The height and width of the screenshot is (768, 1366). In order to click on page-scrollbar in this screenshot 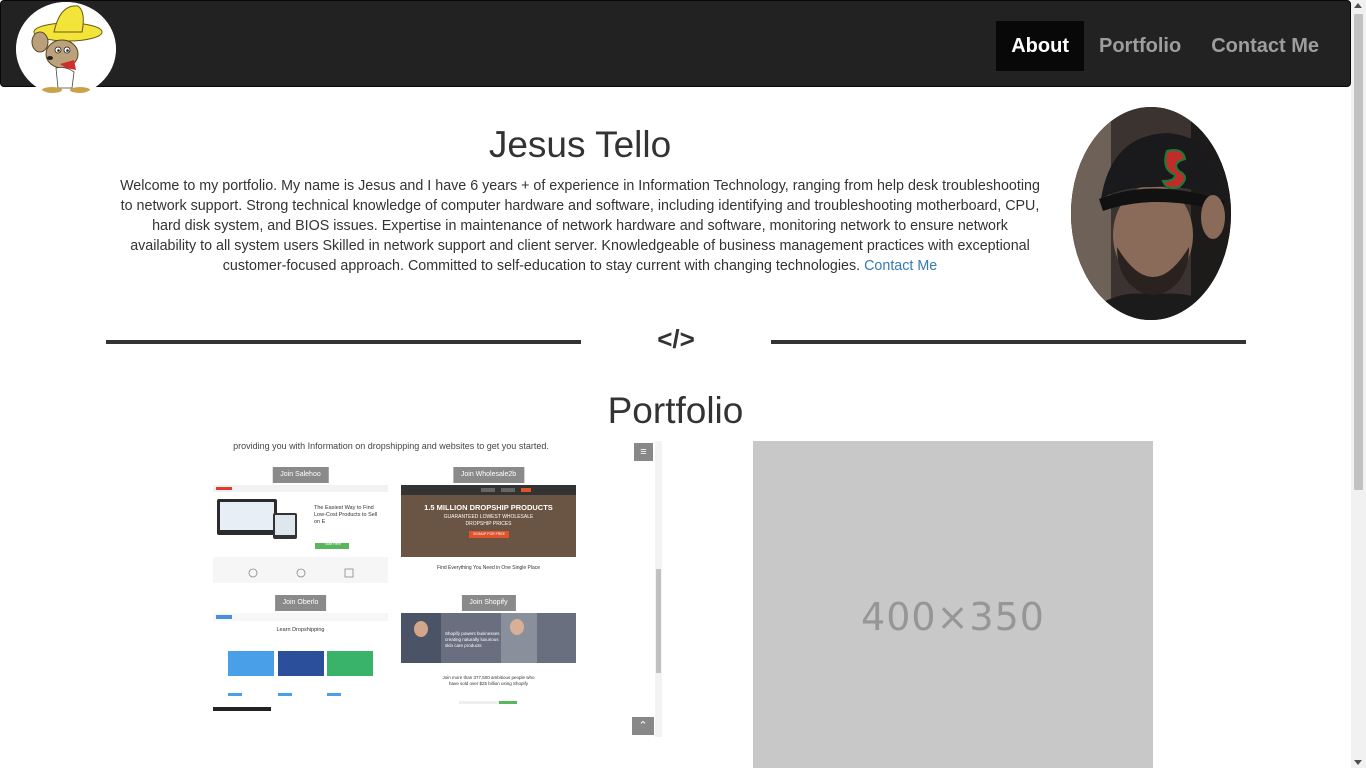, I will do `click(1358, 384)`.